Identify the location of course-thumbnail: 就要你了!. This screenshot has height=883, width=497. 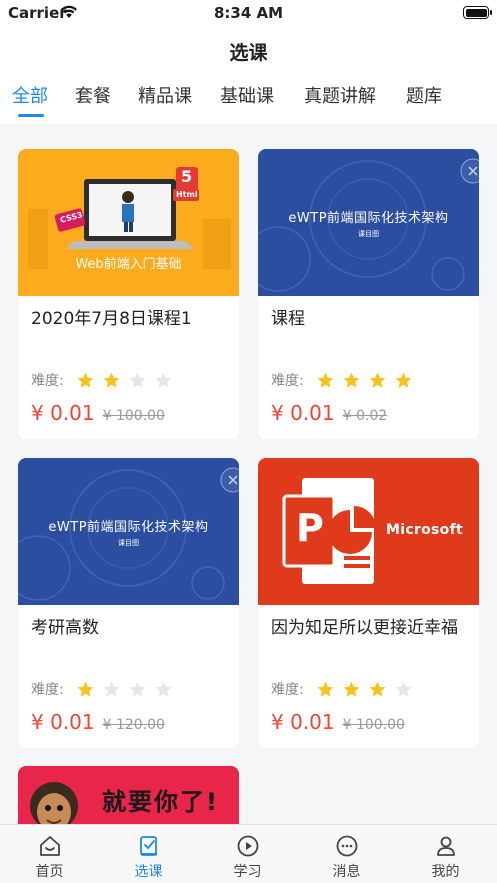
(128, 795).